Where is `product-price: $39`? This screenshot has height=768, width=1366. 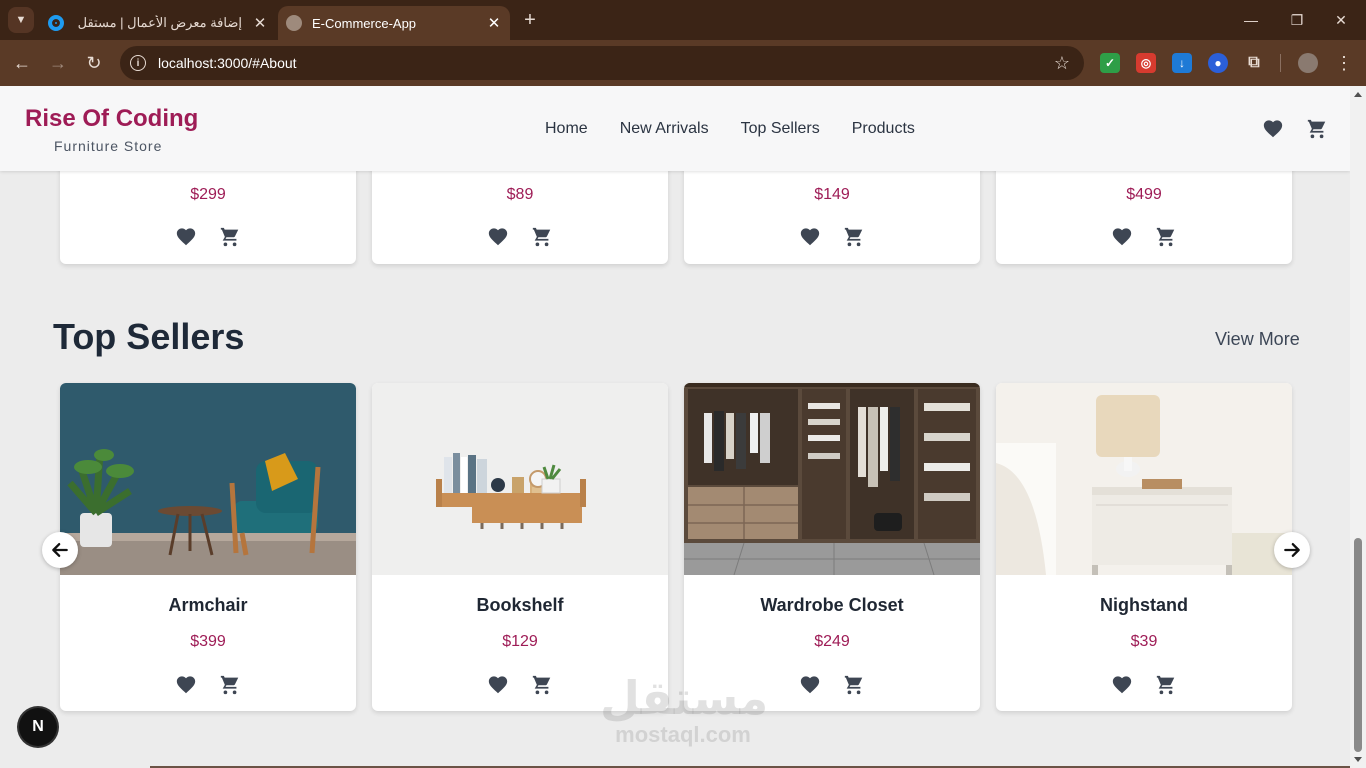 product-price: $39 is located at coordinates (1144, 641).